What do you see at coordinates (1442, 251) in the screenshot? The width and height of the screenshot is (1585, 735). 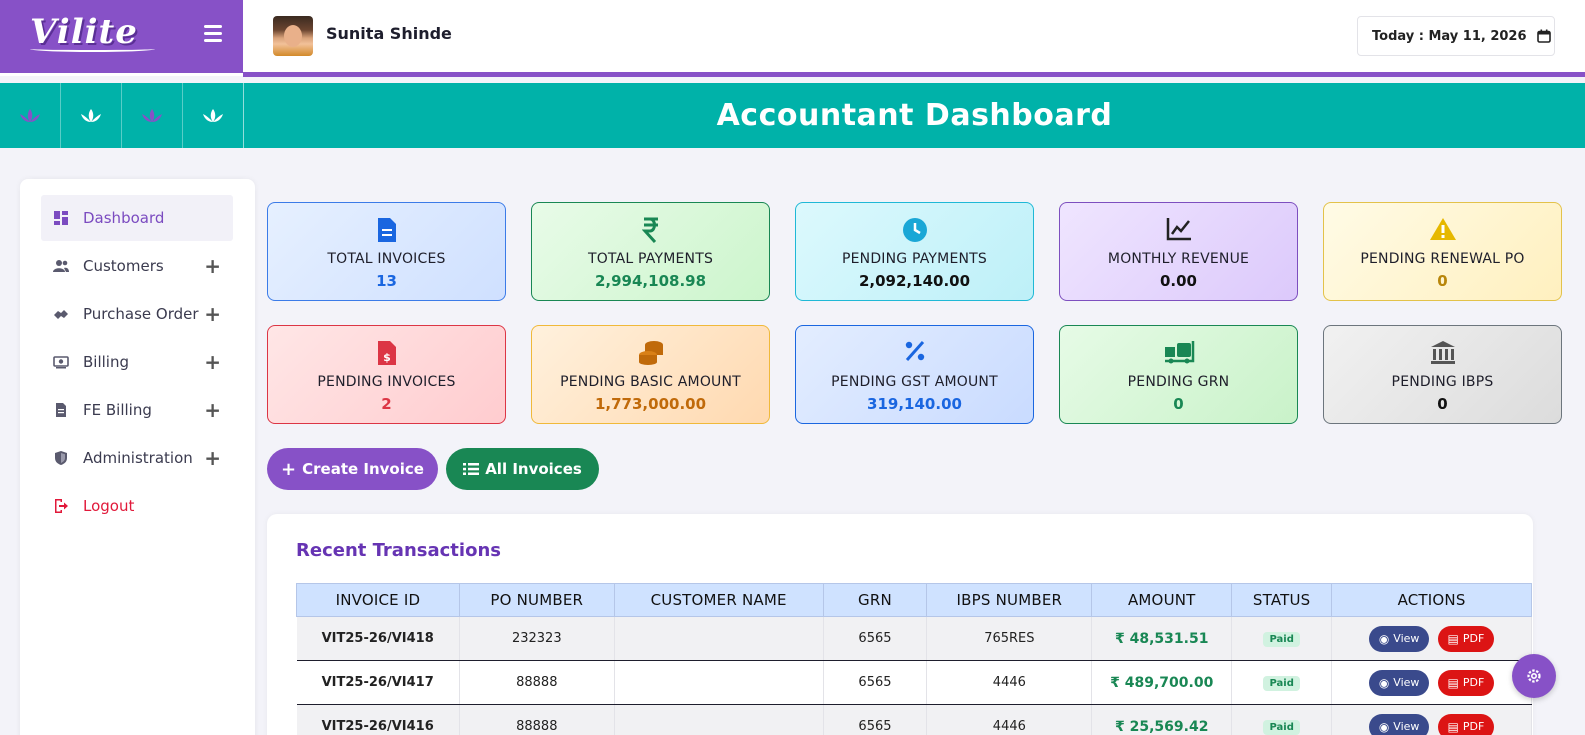 I see `stat-card-pending-renewal-po: PENDING RENEWAL PO 0` at bounding box center [1442, 251].